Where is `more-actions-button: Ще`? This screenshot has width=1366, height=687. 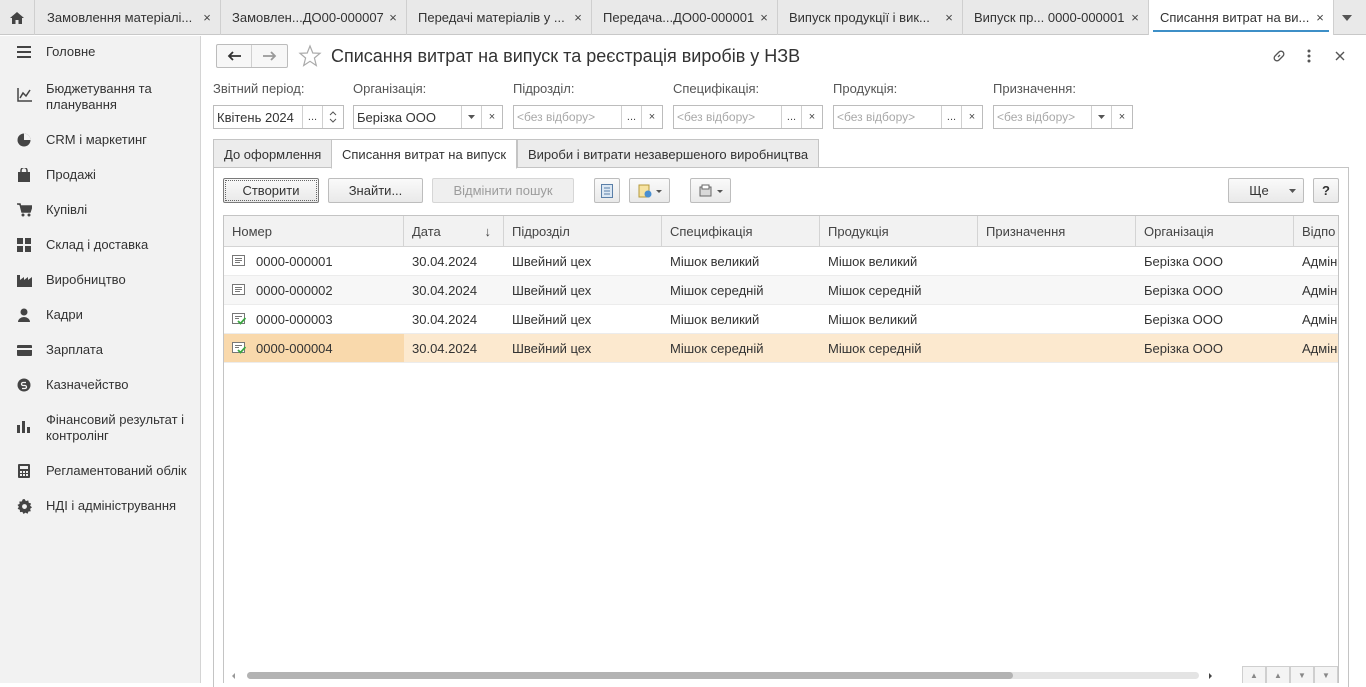 more-actions-button: Ще is located at coordinates (1266, 190).